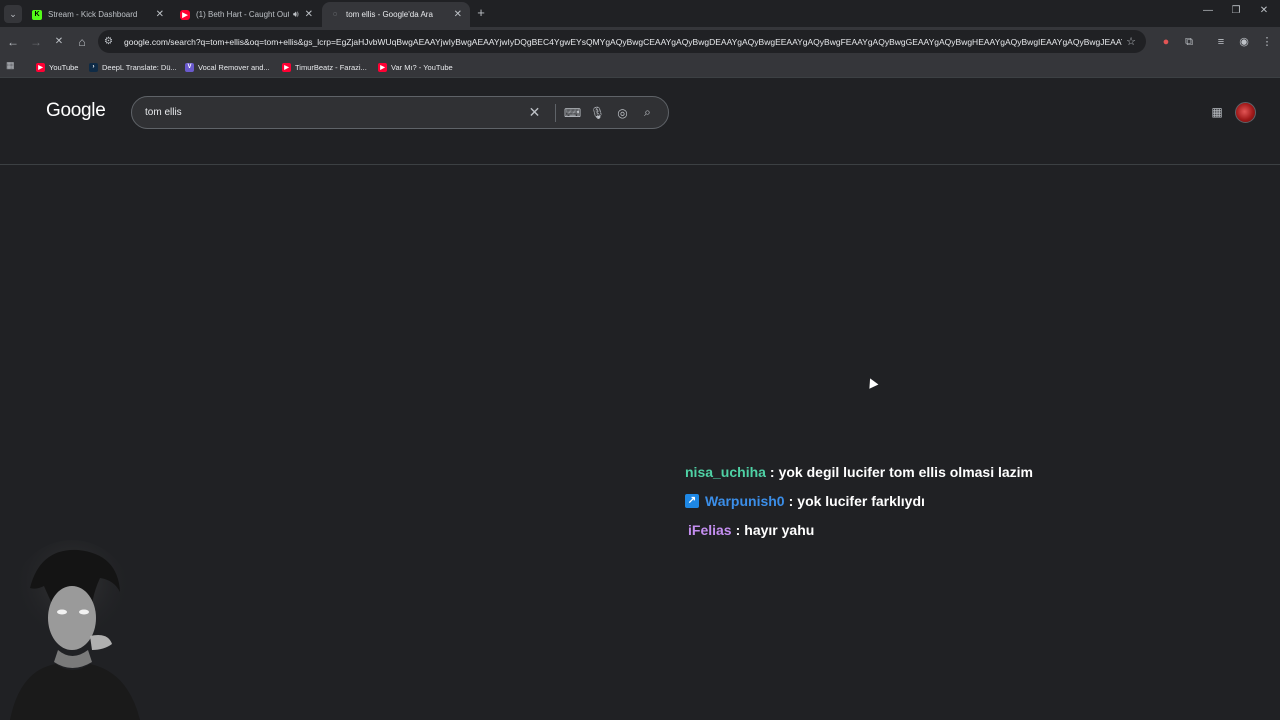 This screenshot has width=1280, height=720. What do you see at coordinates (13, 14) in the screenshot?
I see `tab-search-chevron-icon: ⌄` at bounding box center [13, 14].